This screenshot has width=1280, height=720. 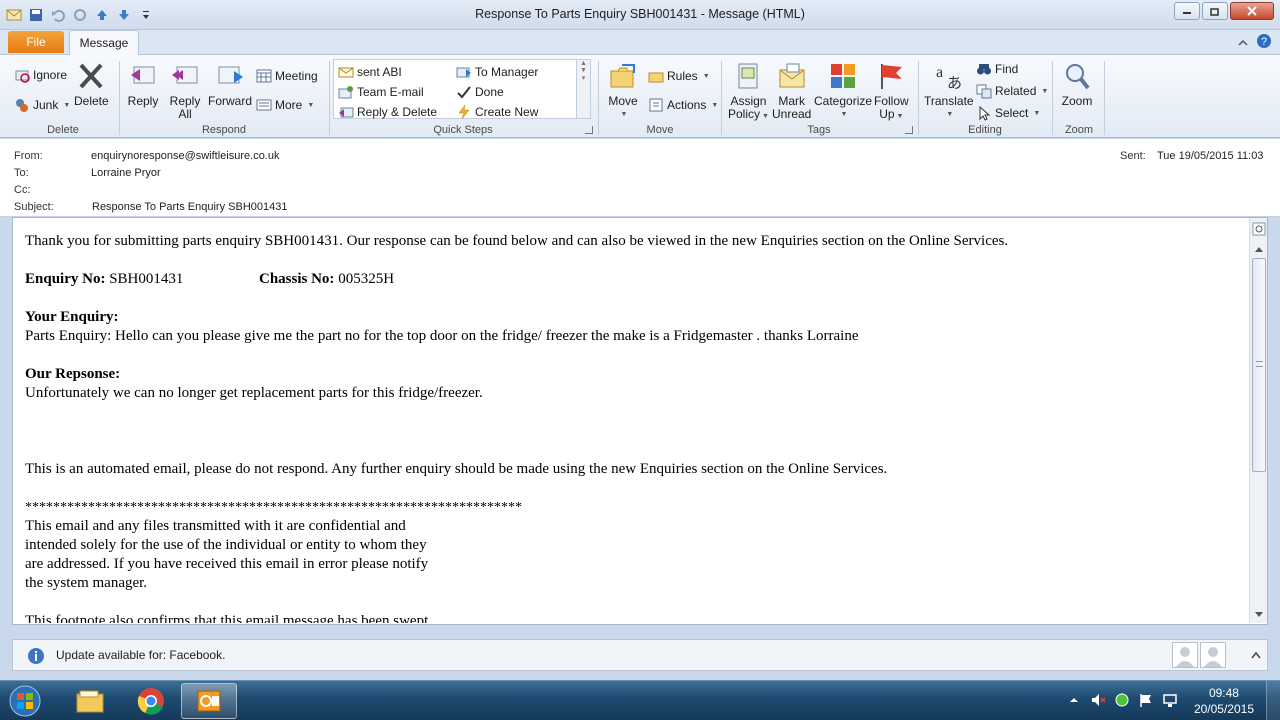 I want to click on svg-text: a, so click(x=939, y=72).